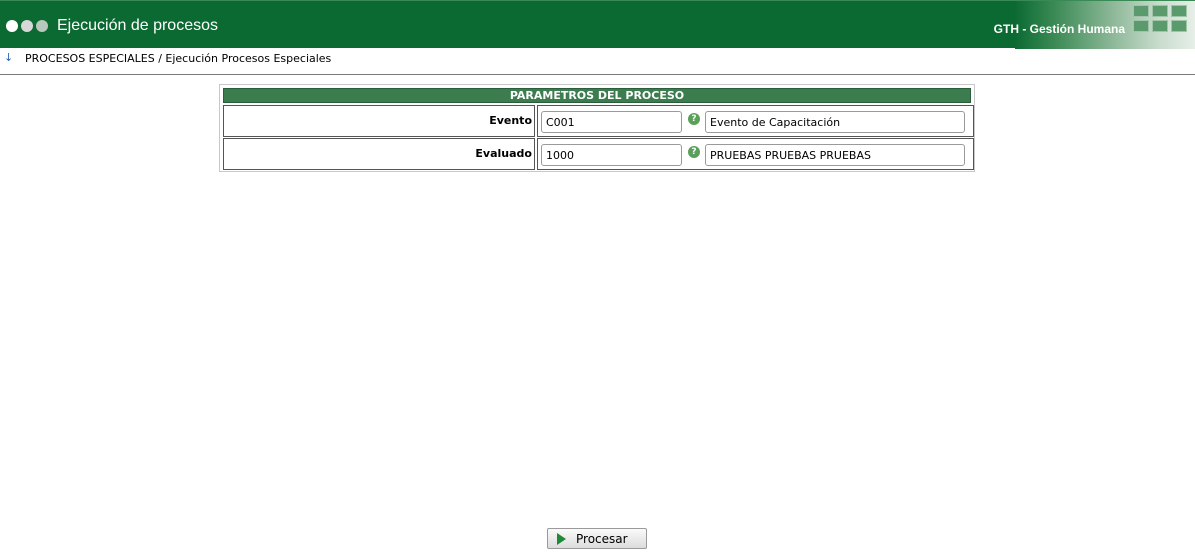 The width and height of the screenshot is (1195, 559). What do you see at coordinates (597, 95) in the screenshot?
I see `params-title: PARAMETROS DEL PROCESO` at bounding box center [597, 95].